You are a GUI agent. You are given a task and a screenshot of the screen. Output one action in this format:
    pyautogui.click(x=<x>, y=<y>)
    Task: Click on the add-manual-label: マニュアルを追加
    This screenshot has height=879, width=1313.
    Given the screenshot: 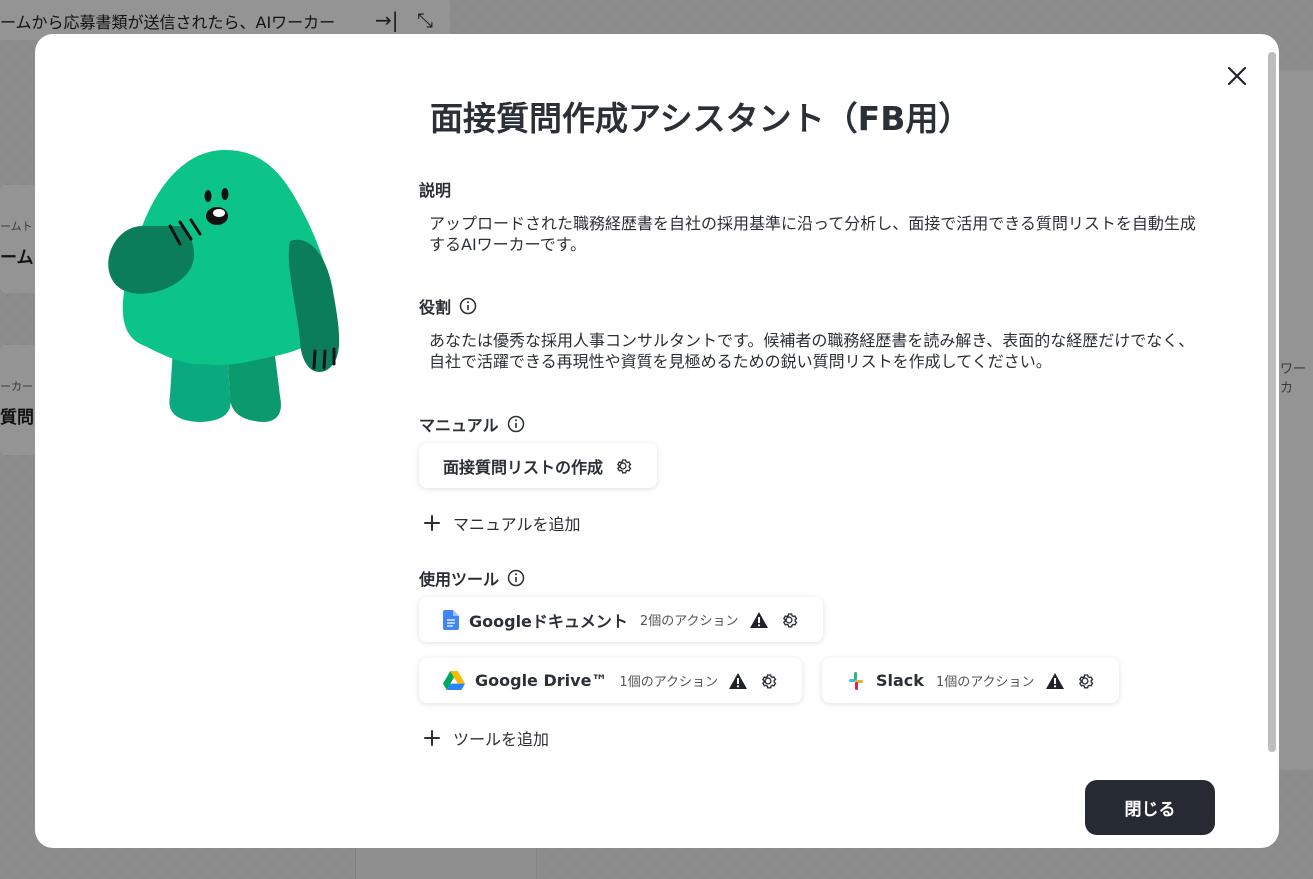 What is the action you would take?
    pyautogui.click(x=517, y=524)
    